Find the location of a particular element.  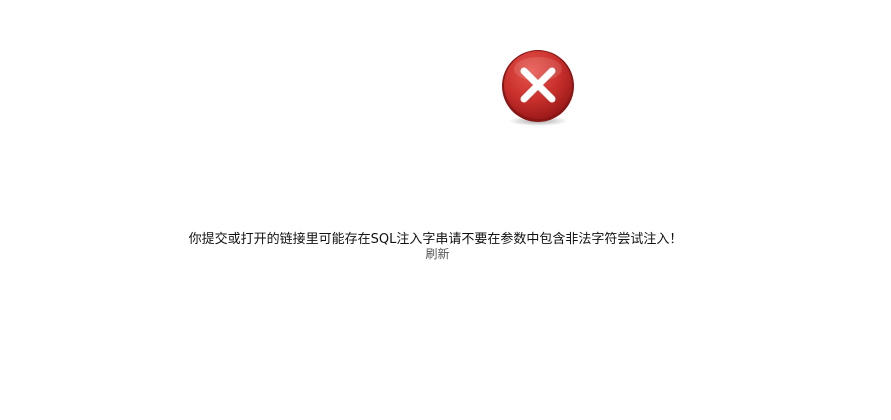

error-message-line: 你提交或打开的链接里可能存在SQL注入字串请不要在参数中包含非法字符尝试注入！ is located at coordinates (445, 240).